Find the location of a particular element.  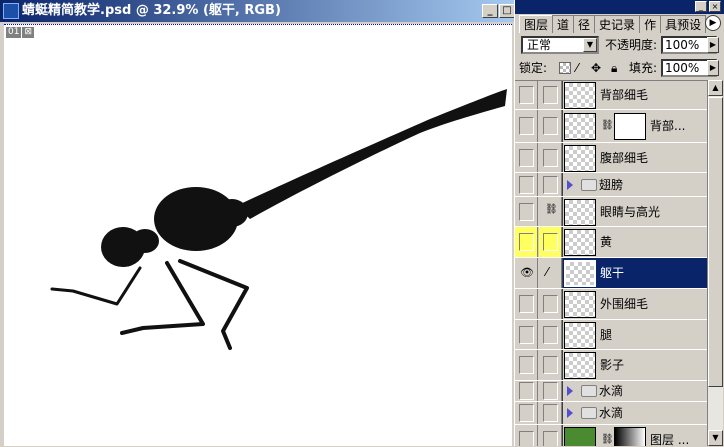

link-toggle: ⛓ is located at coordinates (550, 211).